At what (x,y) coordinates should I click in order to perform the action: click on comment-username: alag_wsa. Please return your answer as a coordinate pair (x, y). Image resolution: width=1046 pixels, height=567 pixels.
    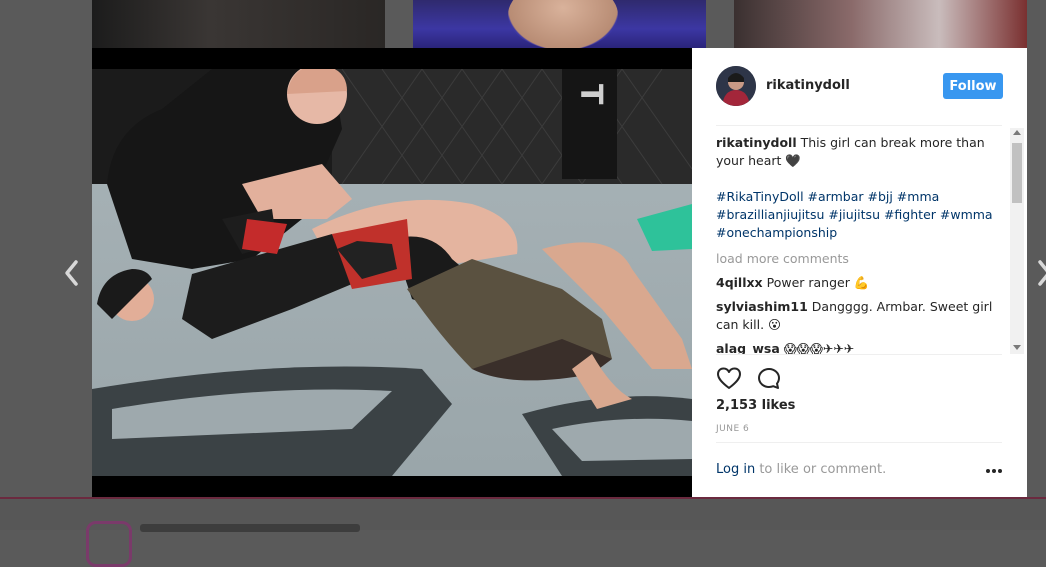
    Looking at the image, I should click on (748, 347).